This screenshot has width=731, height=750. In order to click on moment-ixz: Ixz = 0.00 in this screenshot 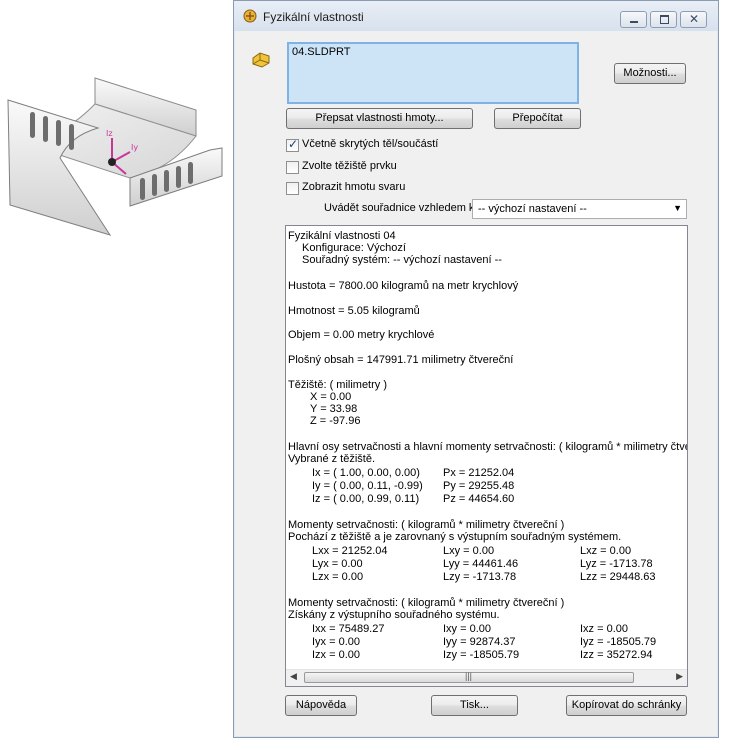, I will do `click(604, 629)`.